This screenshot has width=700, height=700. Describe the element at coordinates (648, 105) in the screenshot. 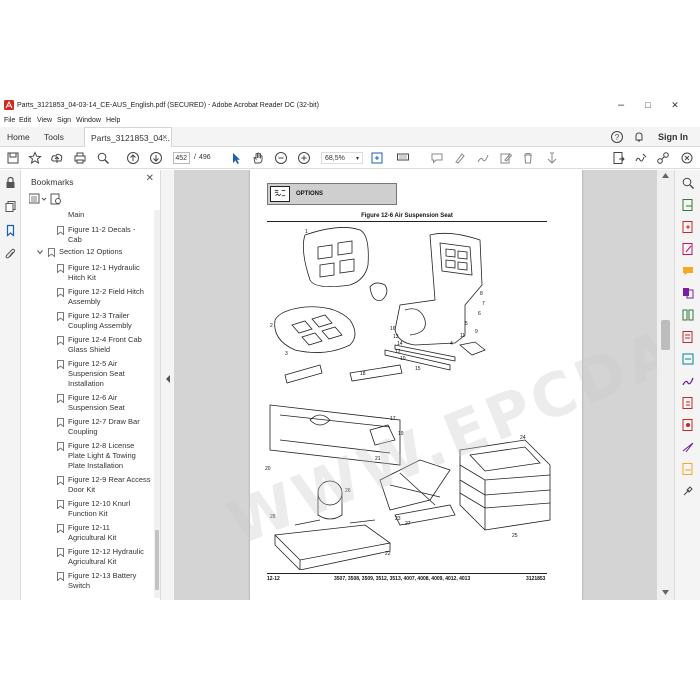

I see `maximize-button: □` at that location.